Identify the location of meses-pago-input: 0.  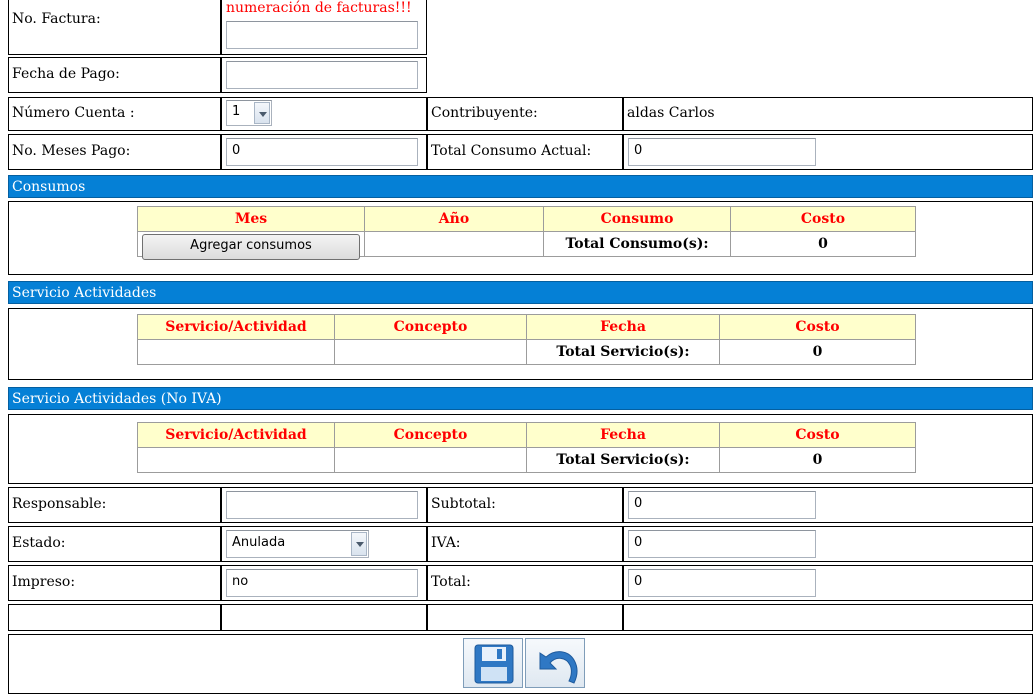
(322, 152).